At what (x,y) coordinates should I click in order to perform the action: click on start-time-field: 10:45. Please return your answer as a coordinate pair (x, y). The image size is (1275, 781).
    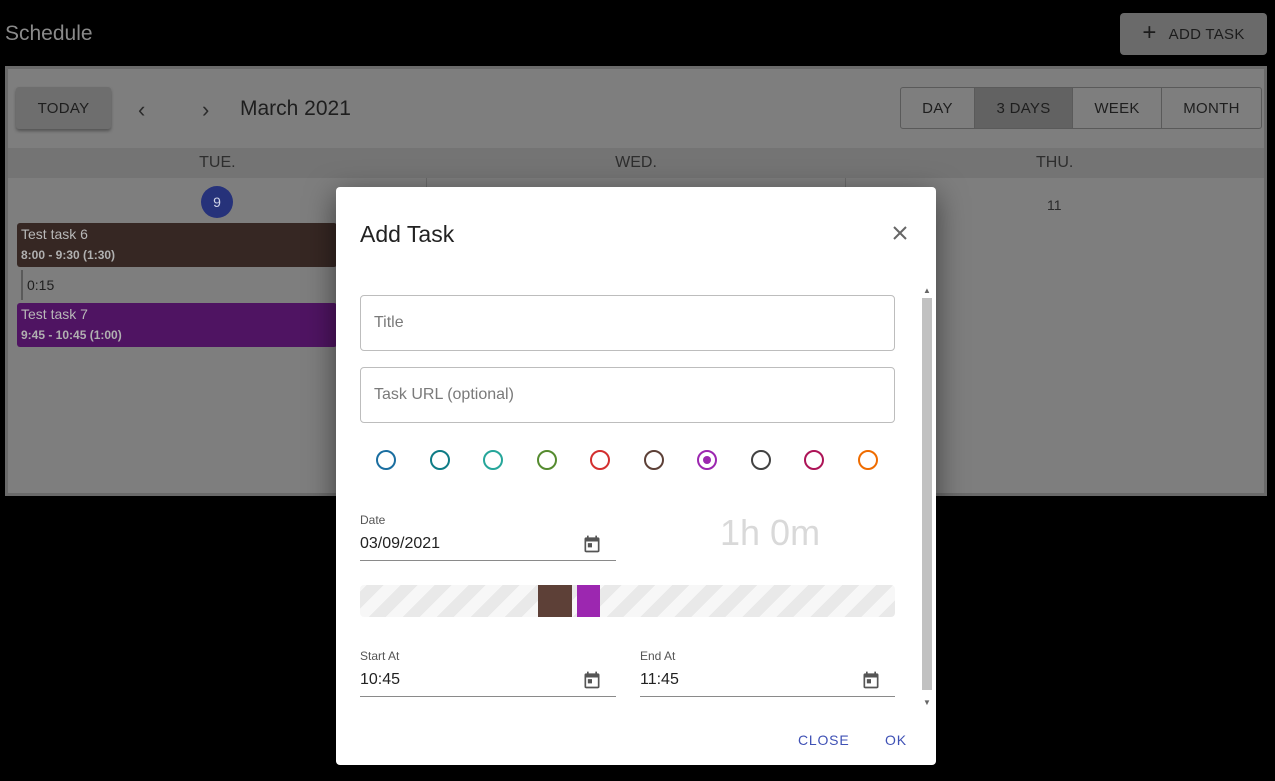
    Looking at the image, I should click on (380, 680).